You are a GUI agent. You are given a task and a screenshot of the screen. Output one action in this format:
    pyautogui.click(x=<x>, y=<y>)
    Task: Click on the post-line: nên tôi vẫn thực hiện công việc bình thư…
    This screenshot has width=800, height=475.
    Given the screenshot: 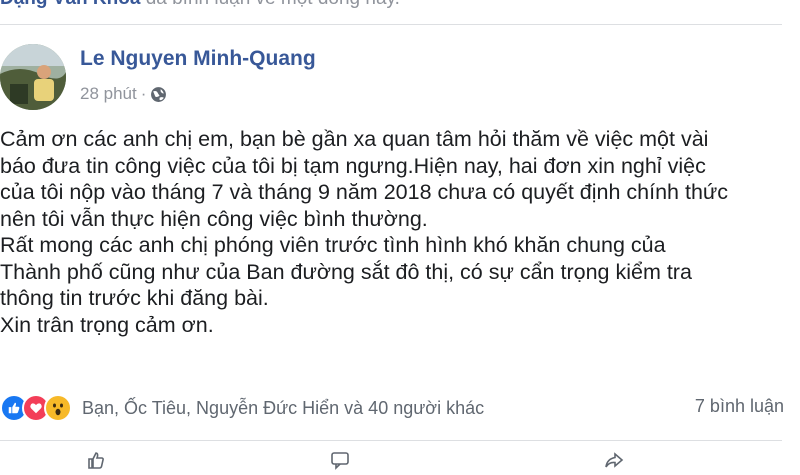 What is the action you would take?
    pyautogui.click(x=214, y=218)
    